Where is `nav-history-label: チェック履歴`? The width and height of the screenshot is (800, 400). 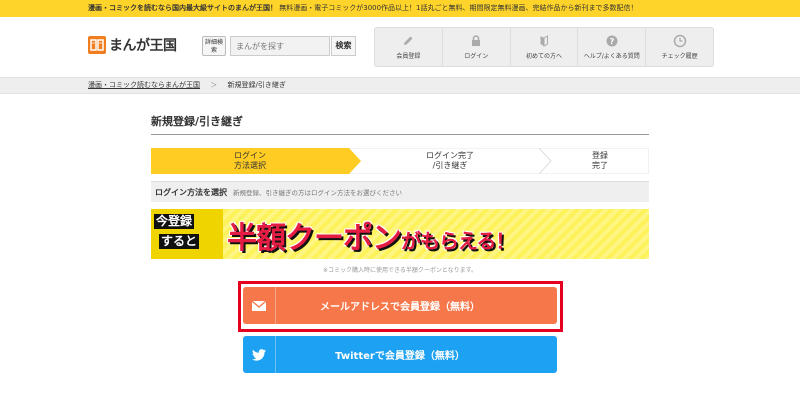 nav-history-label: チェック履歴 is located at coordinates (679, 56).